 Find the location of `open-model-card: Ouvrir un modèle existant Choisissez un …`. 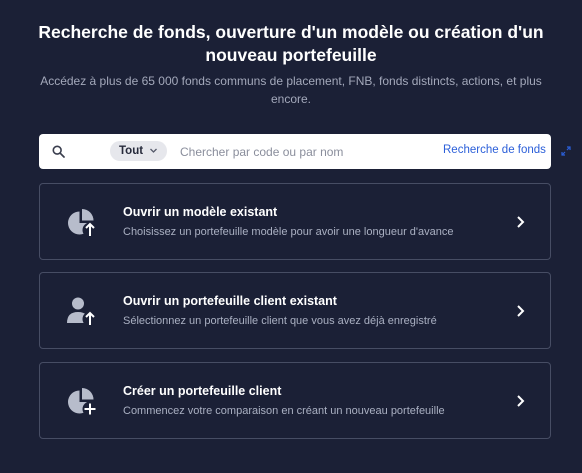

open-model-card: Ouvrir un modèle existant Choisissez un … is located at coordinates (295, 221).